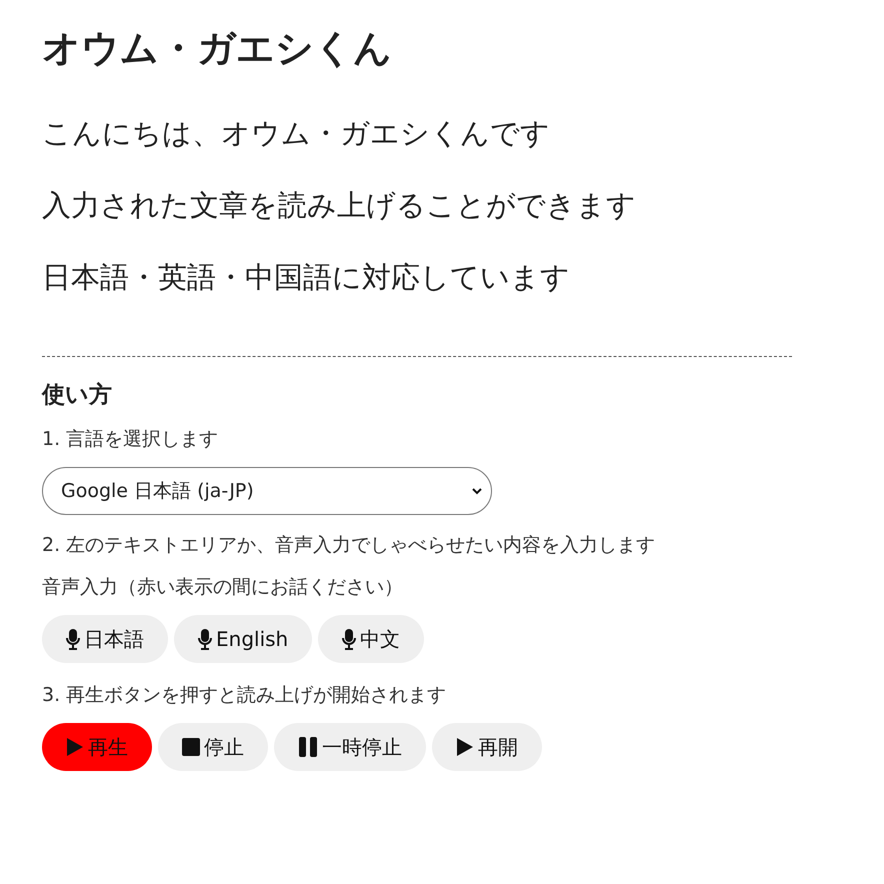 This screenshot has width=884, height=884. What do you see at coordinates (487, 747) in the screenshot?
I see `play-button: 再開` at bounding box center [487, 747].